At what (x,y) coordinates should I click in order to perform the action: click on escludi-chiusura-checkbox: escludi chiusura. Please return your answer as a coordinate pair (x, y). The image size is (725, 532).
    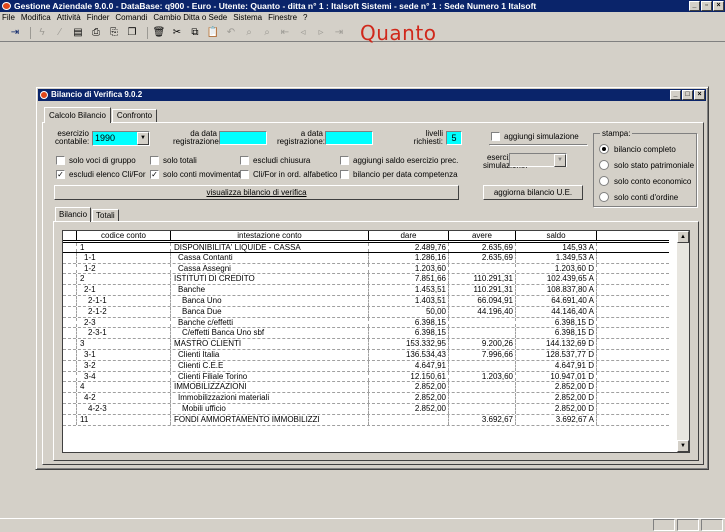
    Looking at the image, I should click on (275, 160).